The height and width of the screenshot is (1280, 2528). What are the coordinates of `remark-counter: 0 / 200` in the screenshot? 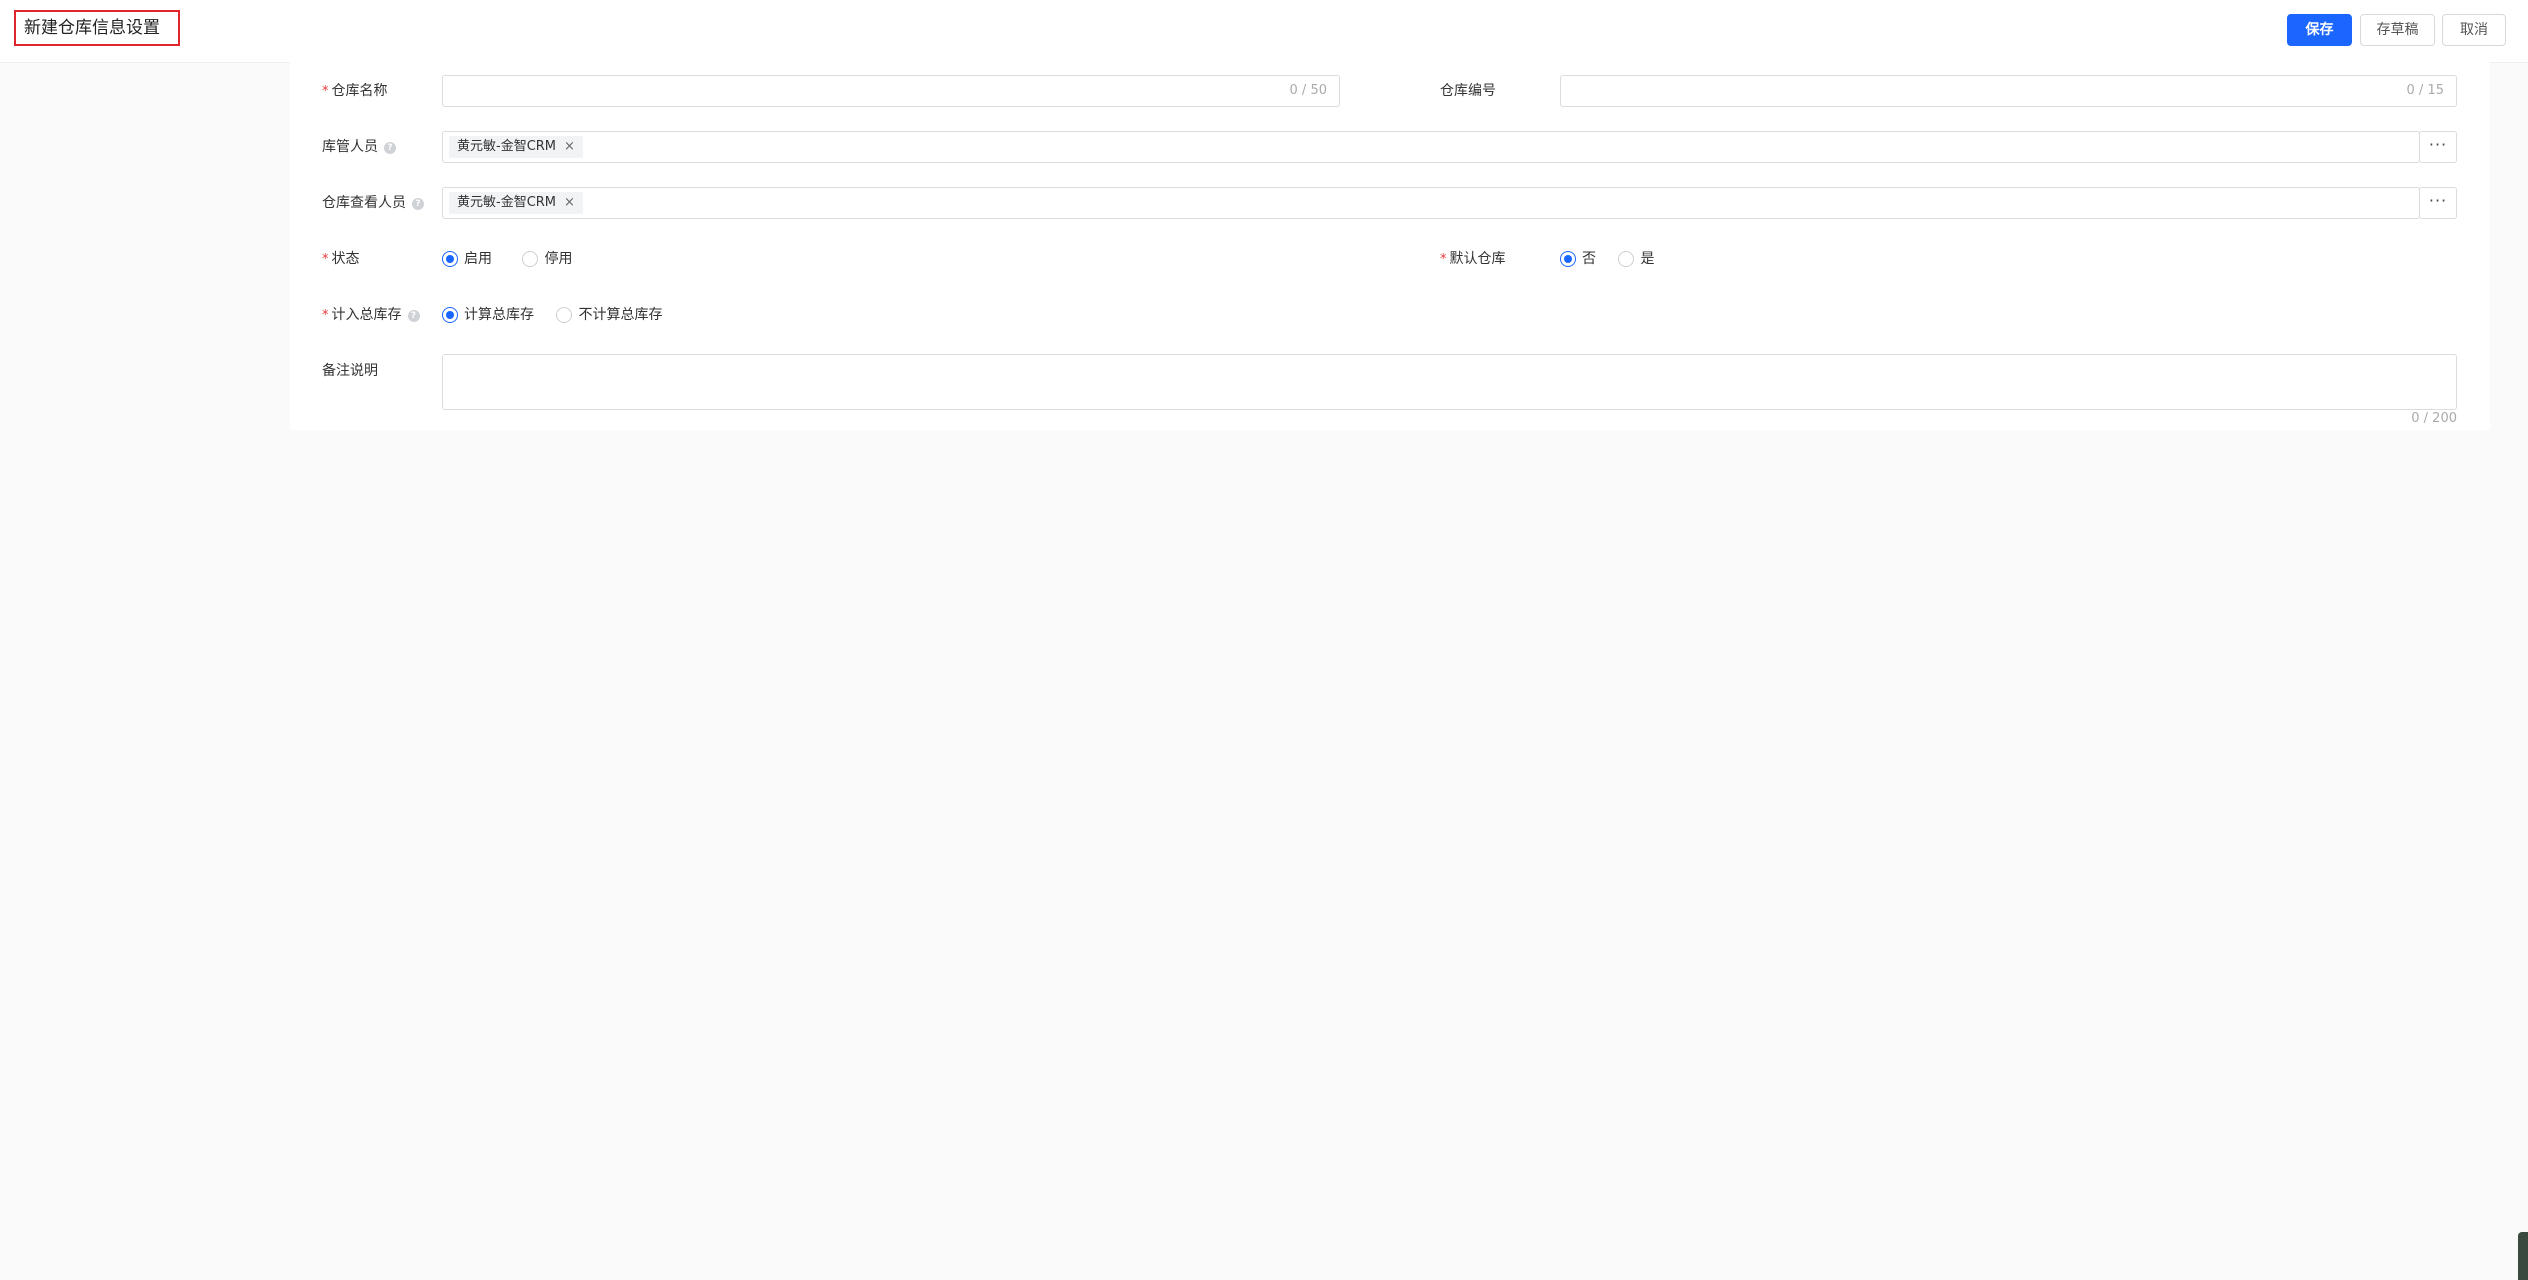 It's located at (2434, 418).